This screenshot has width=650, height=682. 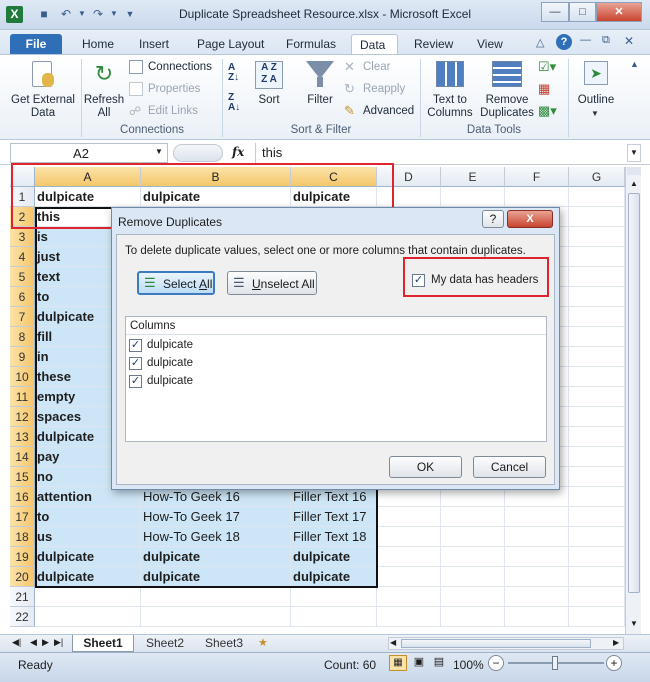 I want to click on tab-file: File, so click(x=36, y=44).